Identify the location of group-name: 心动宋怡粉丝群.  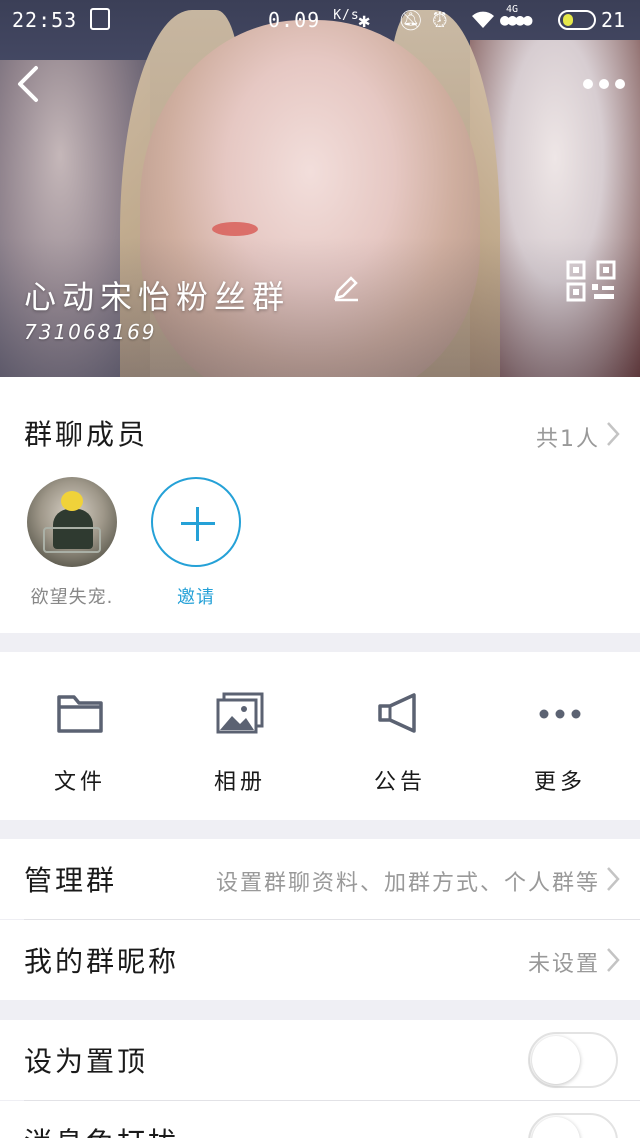
(157, 297).